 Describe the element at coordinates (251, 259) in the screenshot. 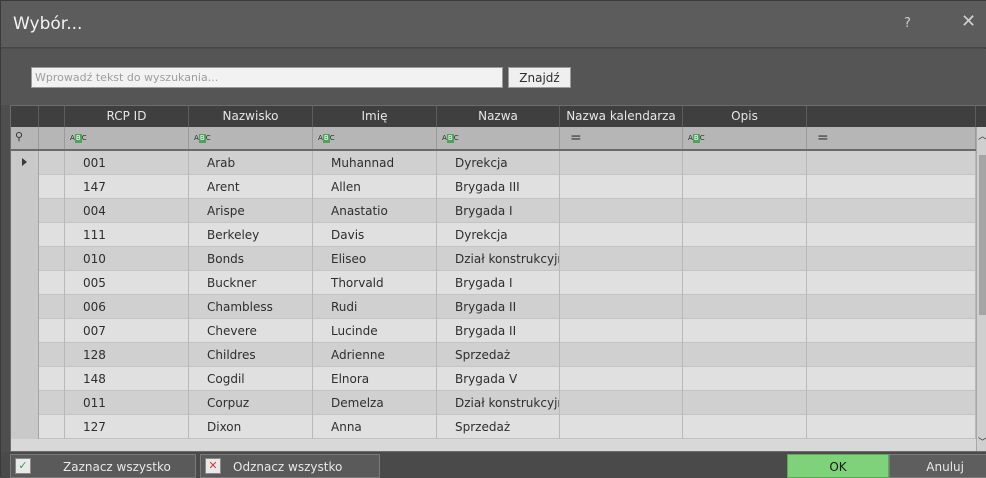

I see `table-cell: Bonds` at that location.